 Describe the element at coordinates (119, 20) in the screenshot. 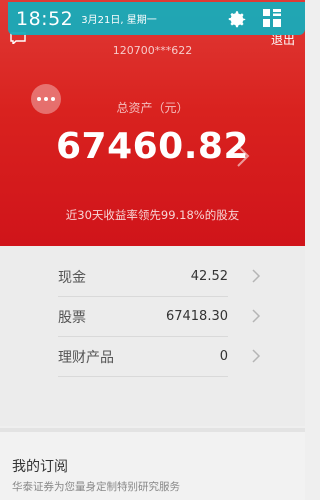

I see `date: 3月21日, 星期一` at that location.